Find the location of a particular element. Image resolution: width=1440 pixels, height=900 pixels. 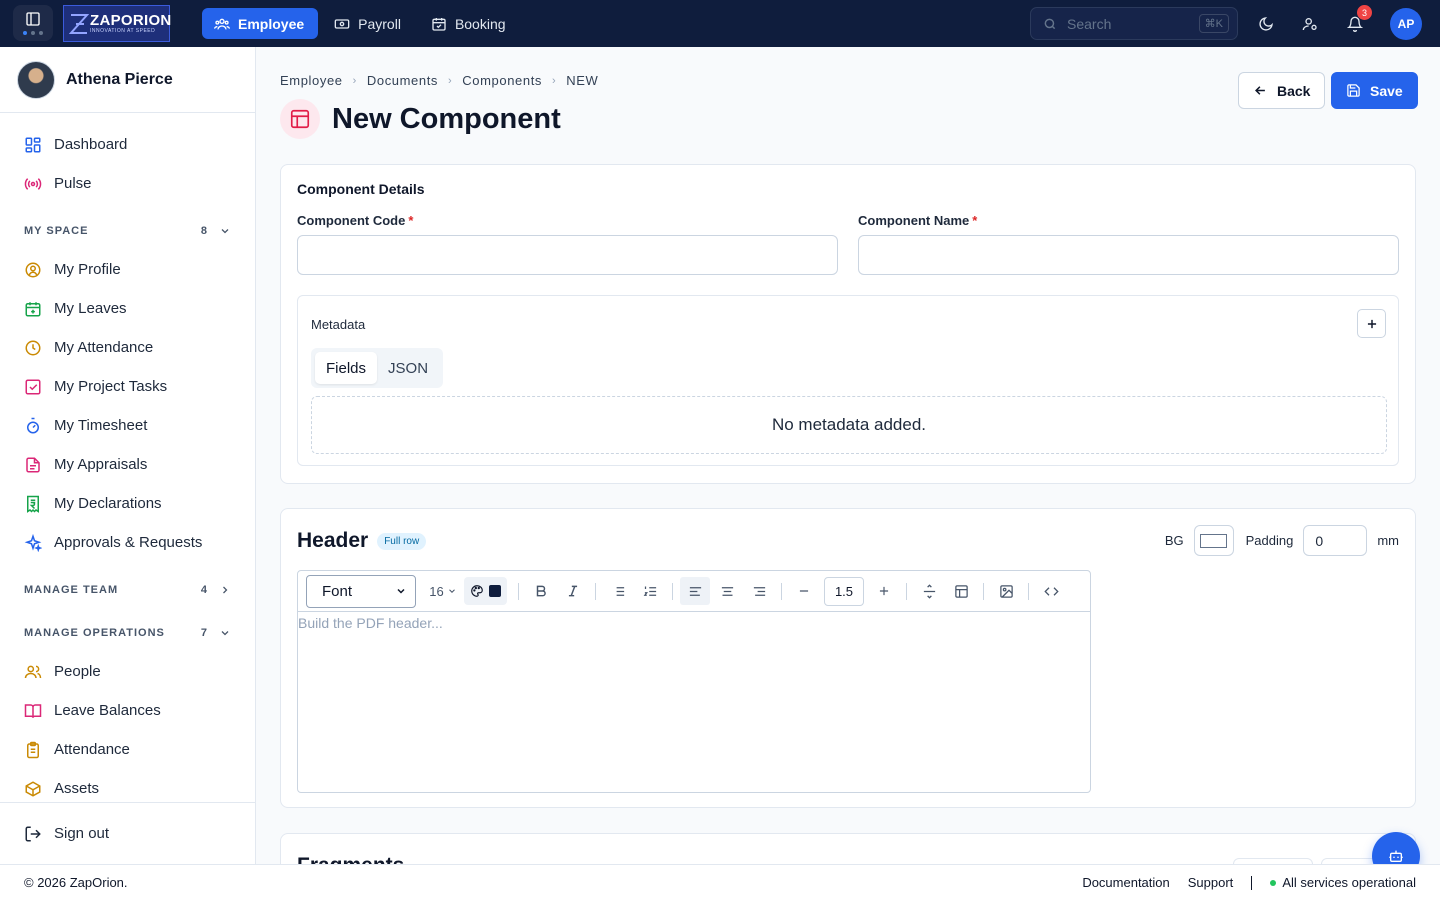

module-tabs: Employee Payroll Booking is located at coordinates (361, 23).